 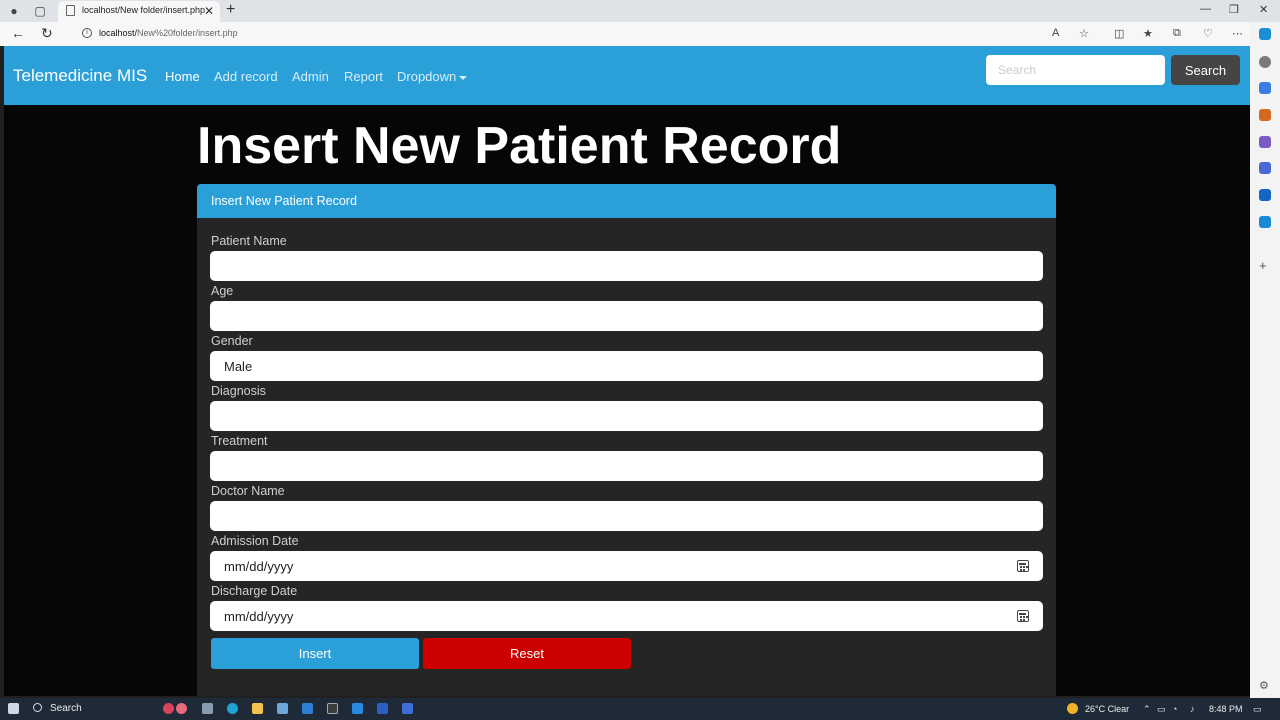 I want to click on taskbar-search-label: Search, so click(x=66, y=708).